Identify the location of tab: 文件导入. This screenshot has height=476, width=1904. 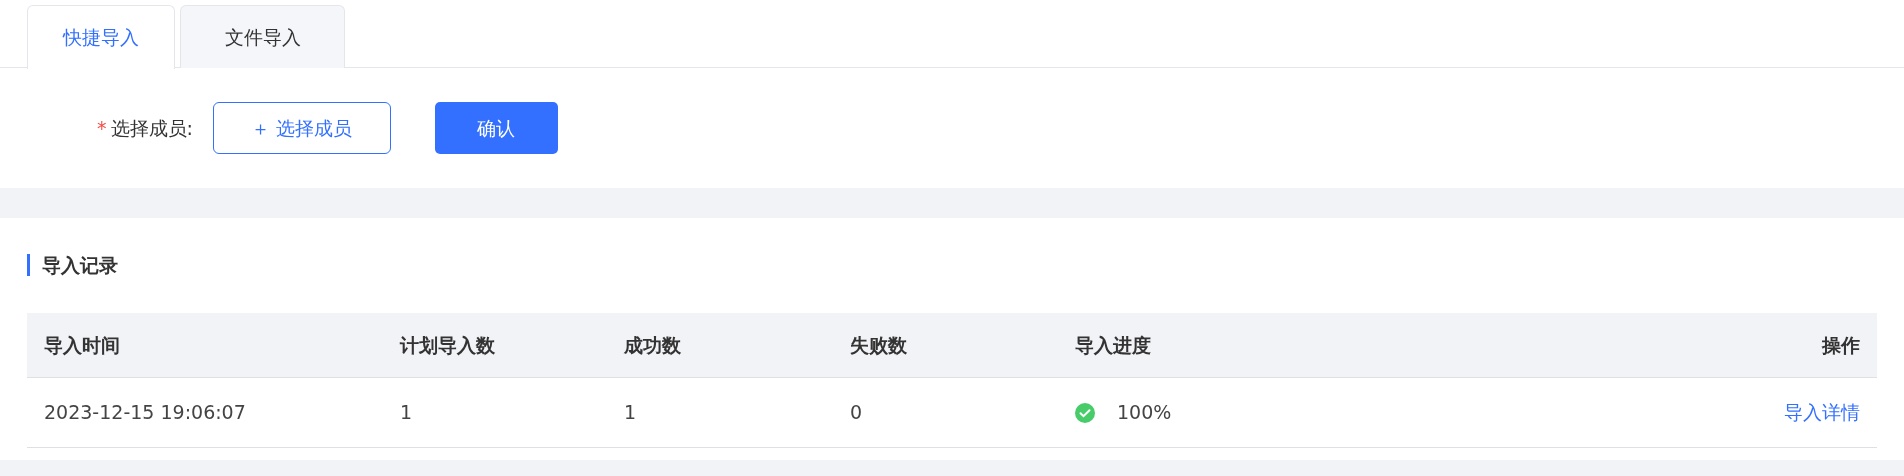
(262, 36).